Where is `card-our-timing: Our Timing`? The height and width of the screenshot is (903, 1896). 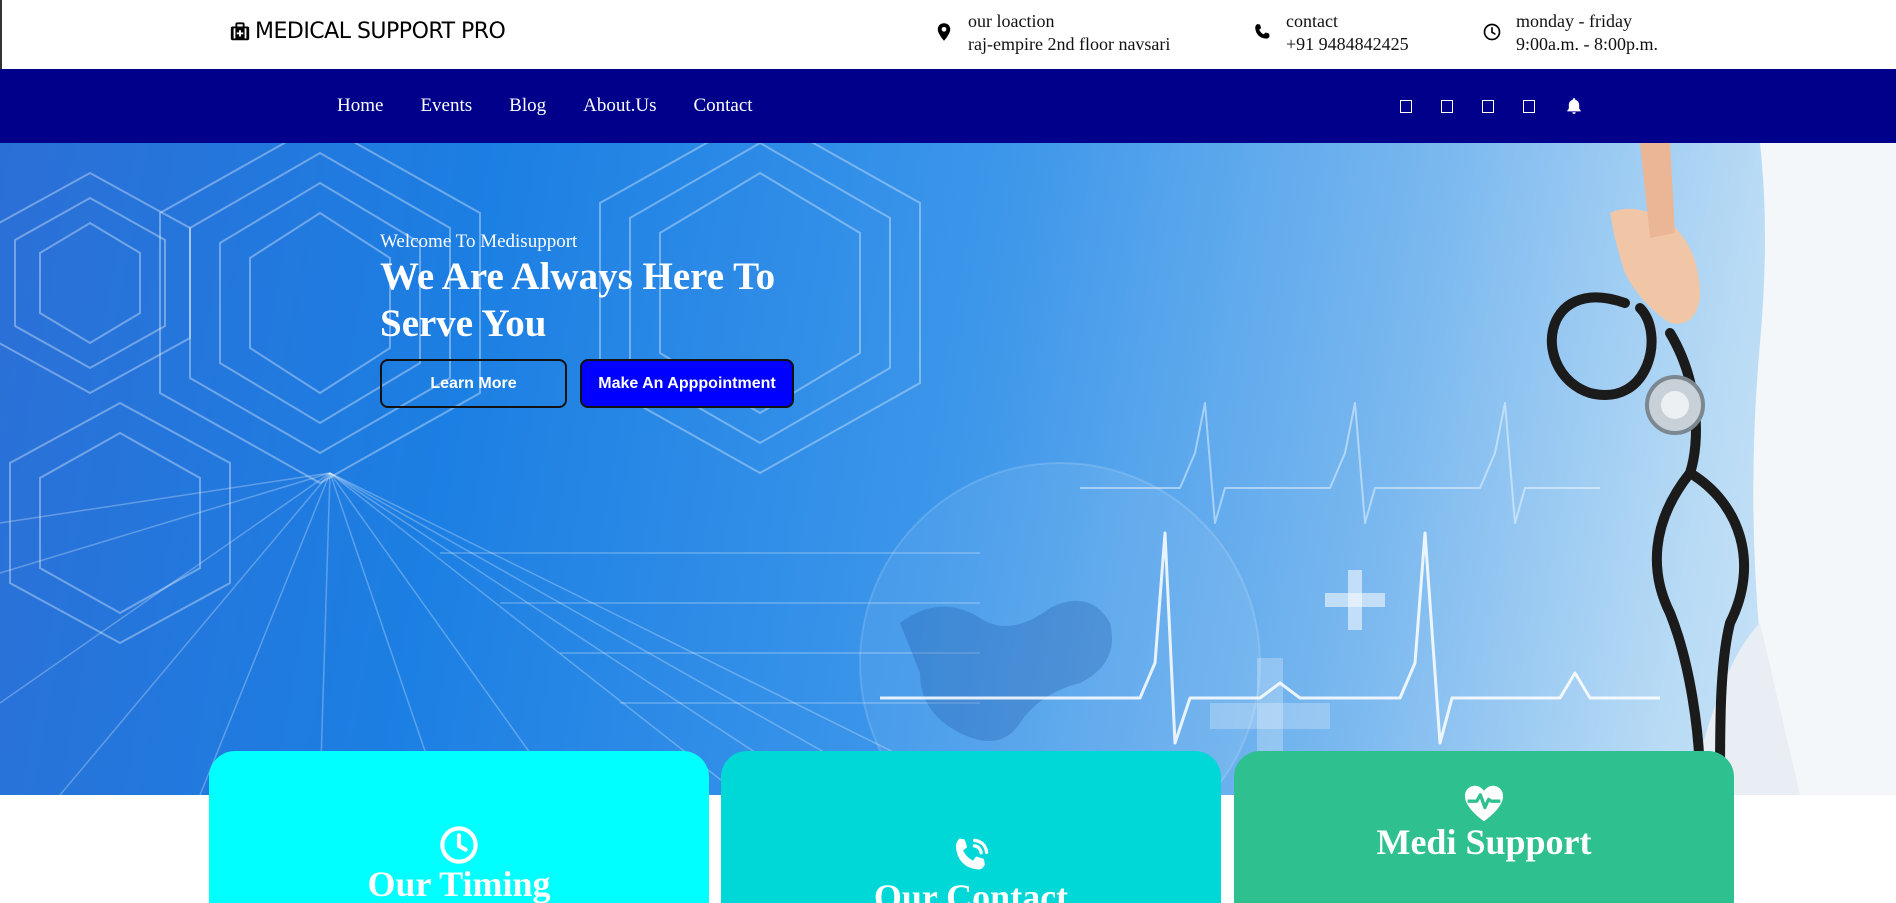
card-our-timing: Our Timing is located at coordinates (459, 827).